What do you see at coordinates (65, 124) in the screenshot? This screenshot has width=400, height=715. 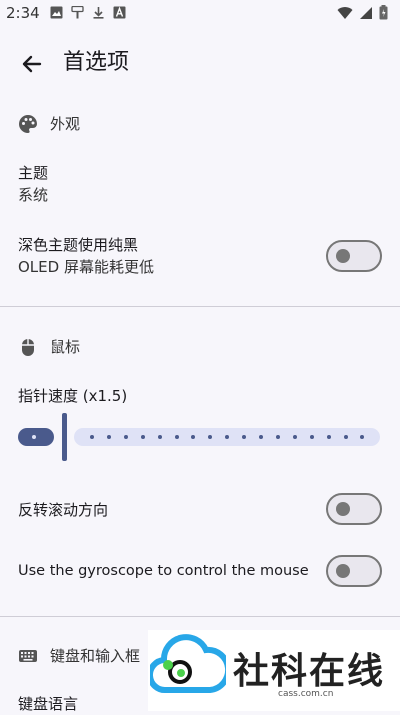 I see `section-appearance-title: 外观` at bounding box center [65, 124].